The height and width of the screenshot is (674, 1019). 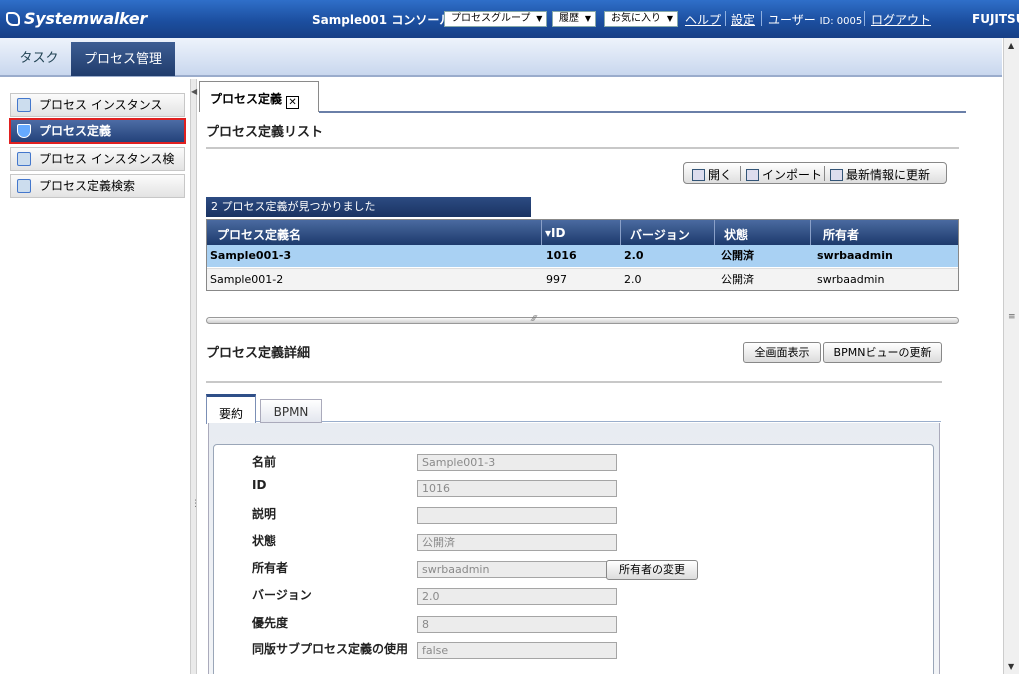 I want to click on table-header: プロセス定義名 ▾ID バージョン 状態 所有者, so click(x=582, y=232).